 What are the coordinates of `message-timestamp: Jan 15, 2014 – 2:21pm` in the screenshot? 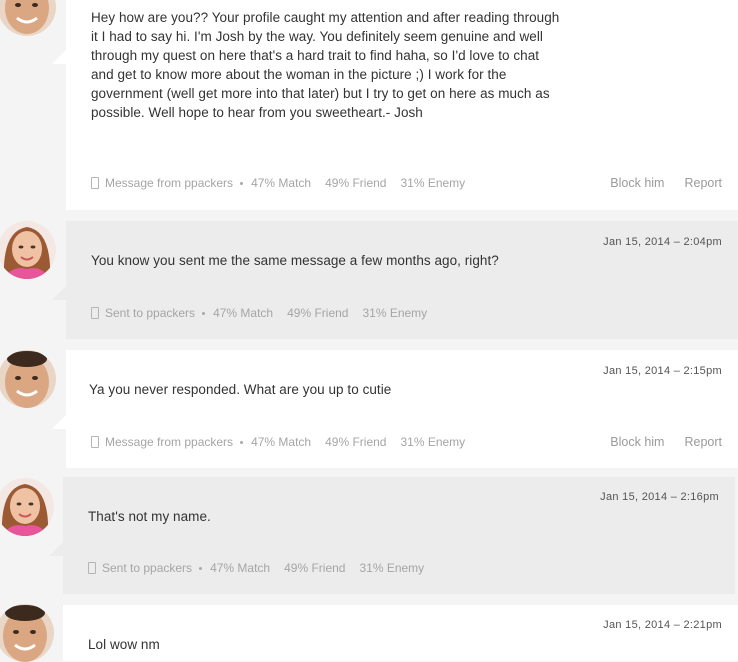 It's located at (662, 625).